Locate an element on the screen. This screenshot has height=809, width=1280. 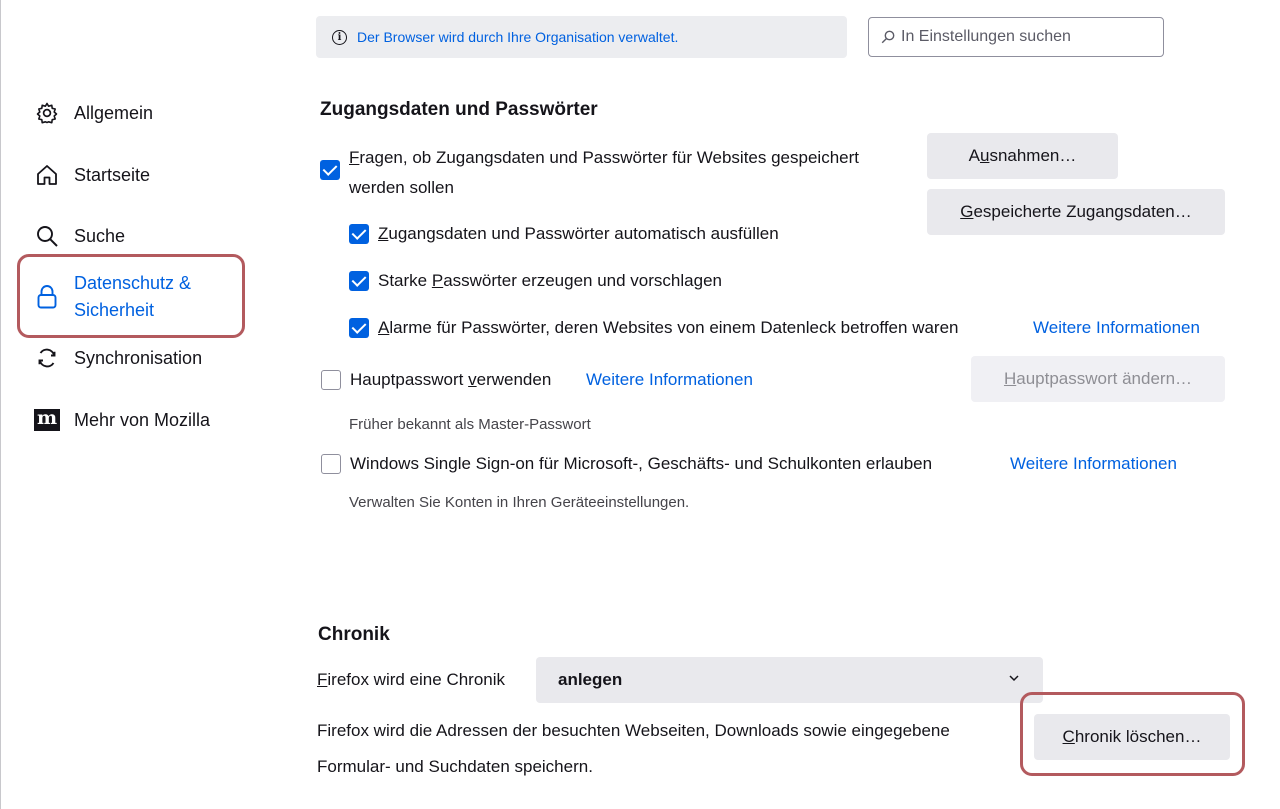
ask-save-checkbox is located at coordinates (330, 170).